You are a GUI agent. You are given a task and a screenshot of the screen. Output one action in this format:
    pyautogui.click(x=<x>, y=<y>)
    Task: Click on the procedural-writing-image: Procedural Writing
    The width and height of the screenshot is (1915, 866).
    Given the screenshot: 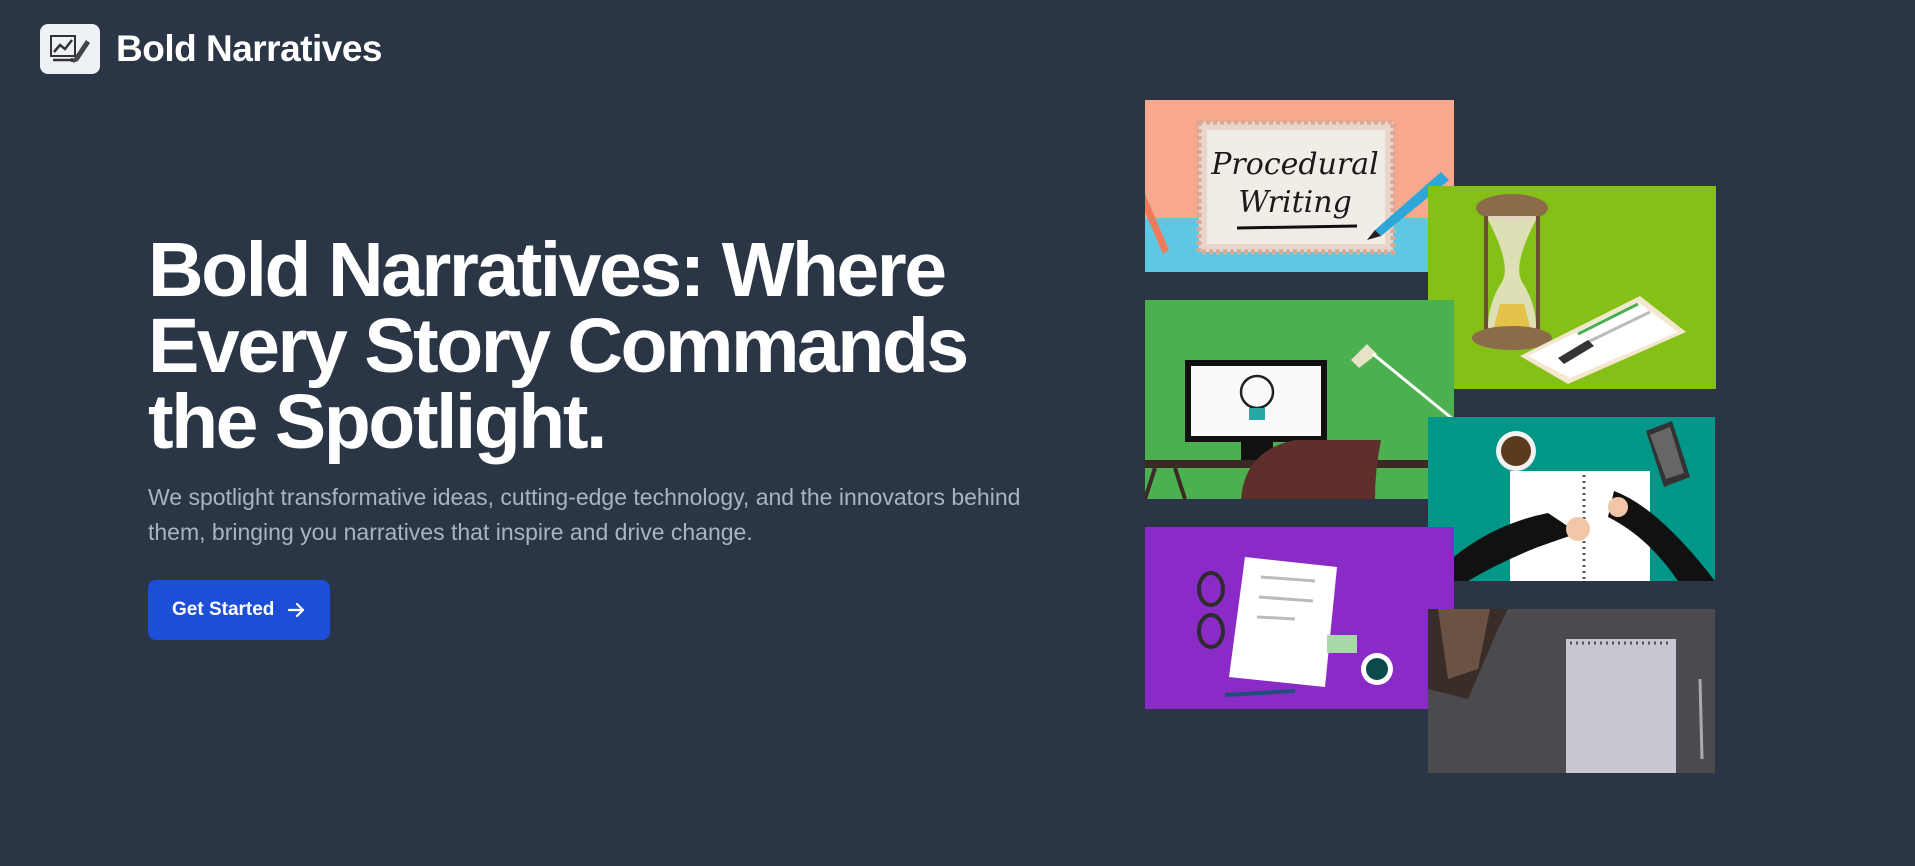 What is the action you would take?
    pyautogui.click(x=1299, y=186)
    